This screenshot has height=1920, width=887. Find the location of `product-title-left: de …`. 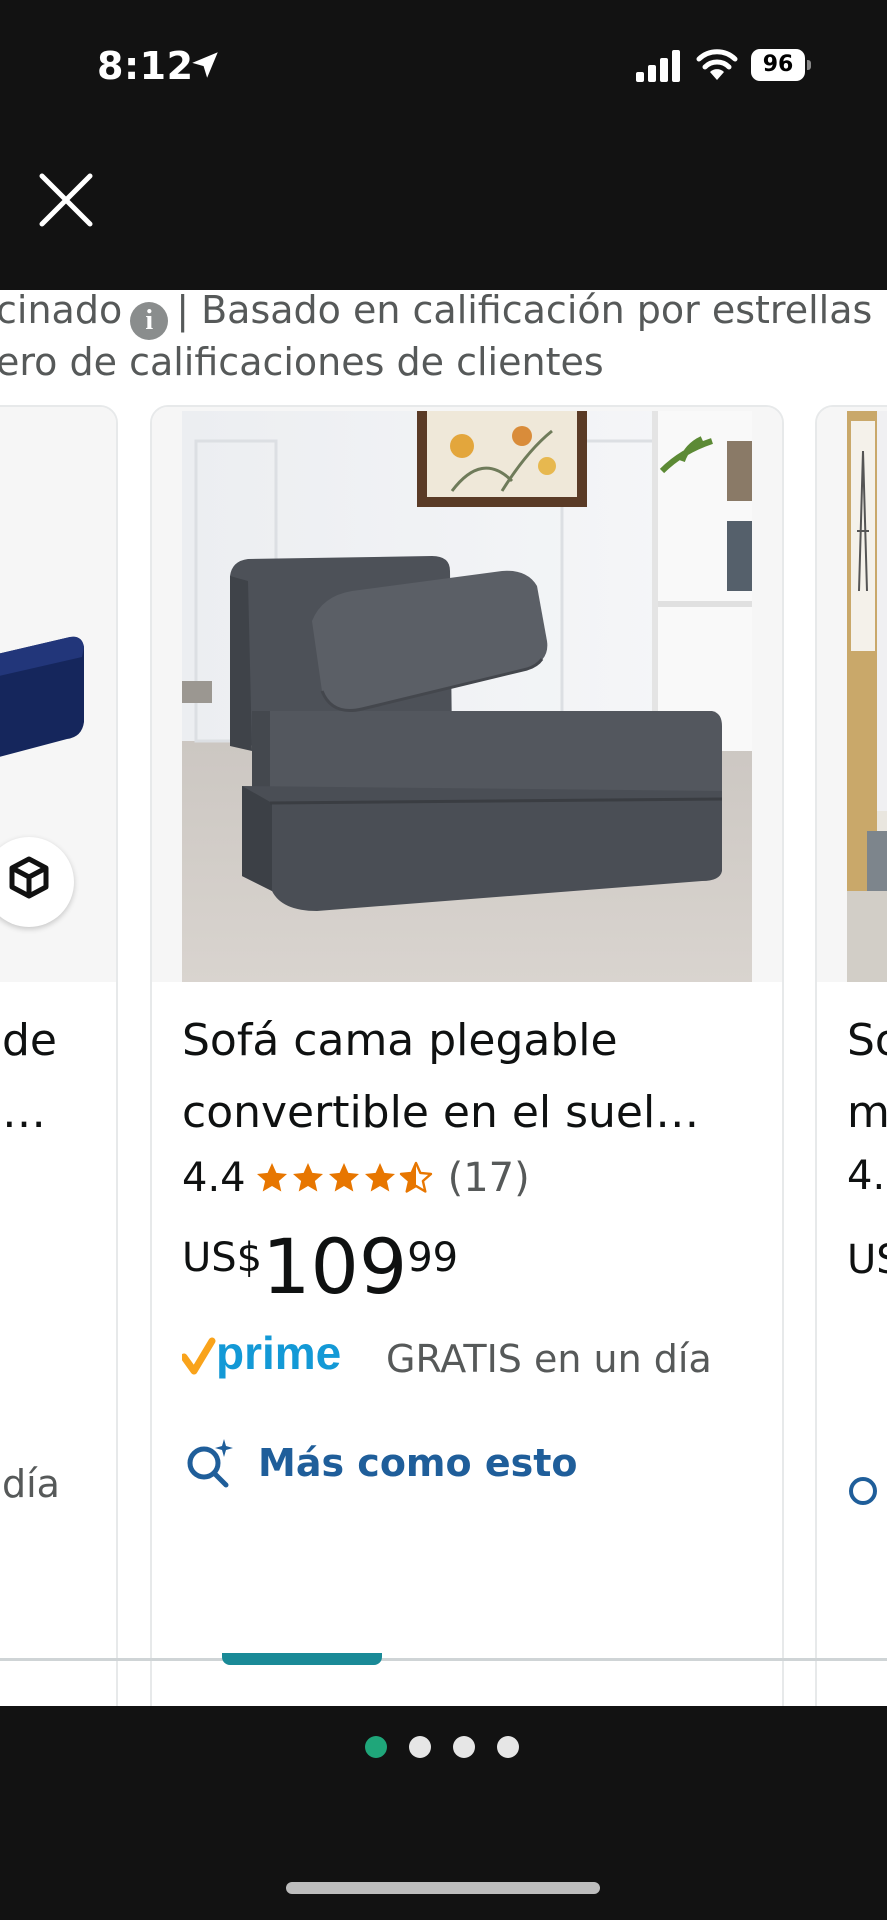

product-title-left: de … is located at coordinates (29, 1077).